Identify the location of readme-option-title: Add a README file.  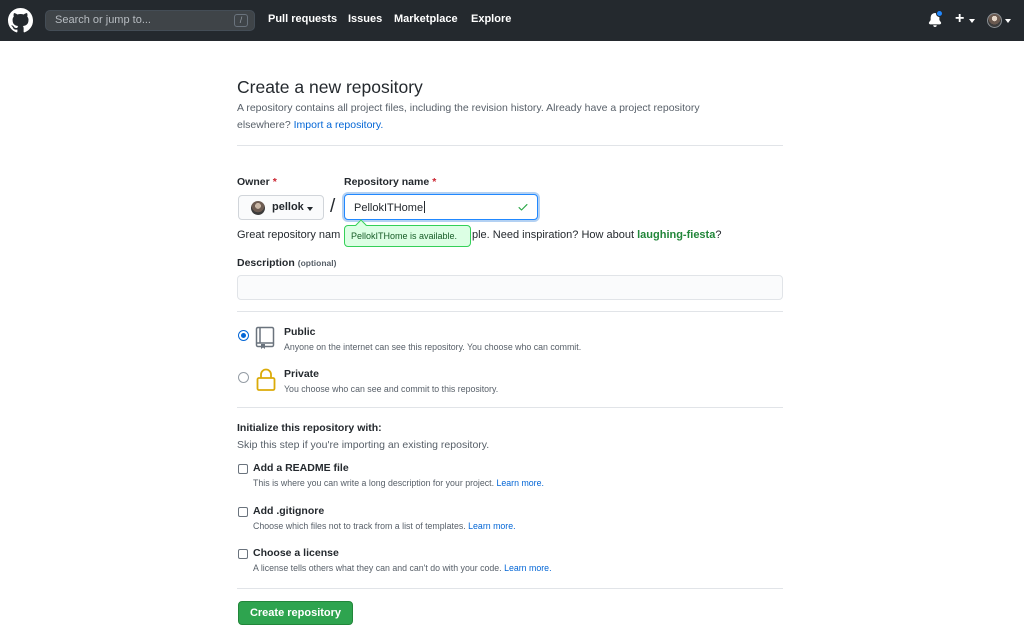
(301, 468).